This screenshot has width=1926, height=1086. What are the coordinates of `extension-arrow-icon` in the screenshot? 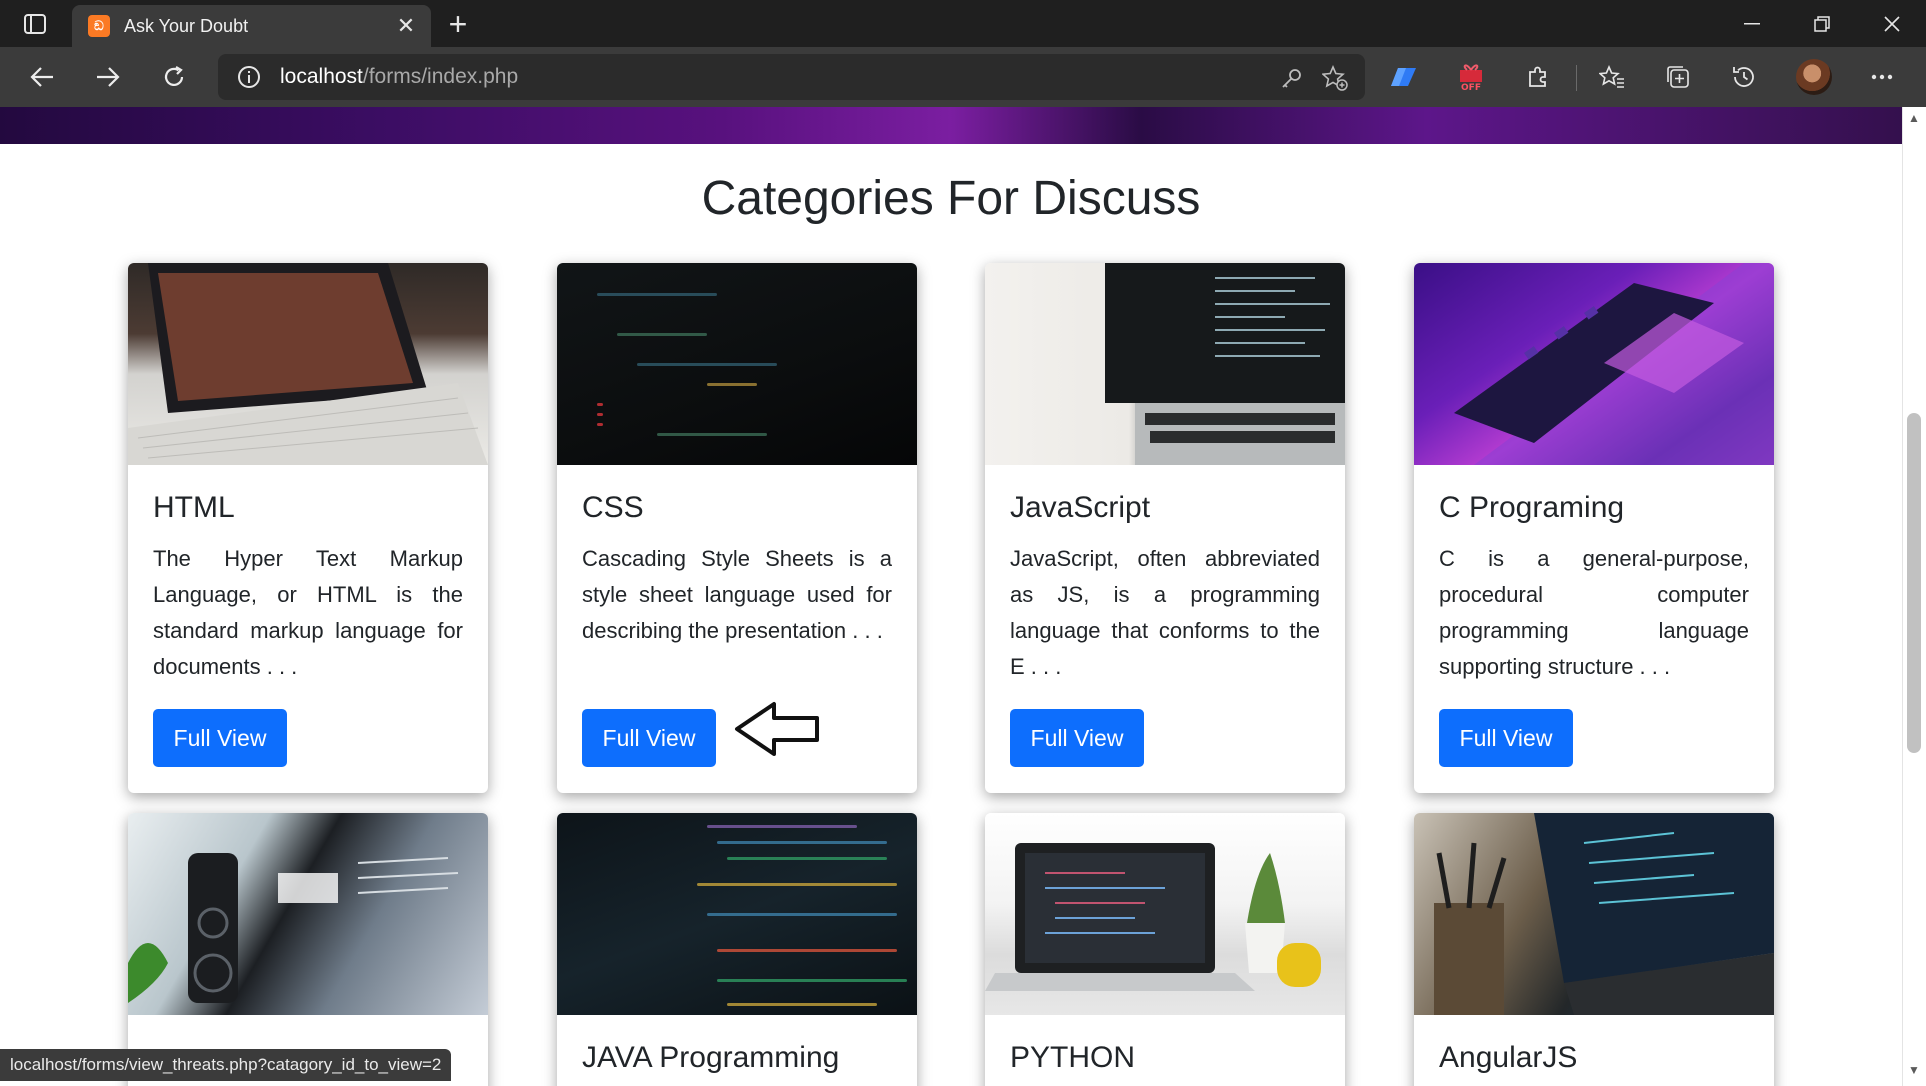 It's located at (1404, 77).